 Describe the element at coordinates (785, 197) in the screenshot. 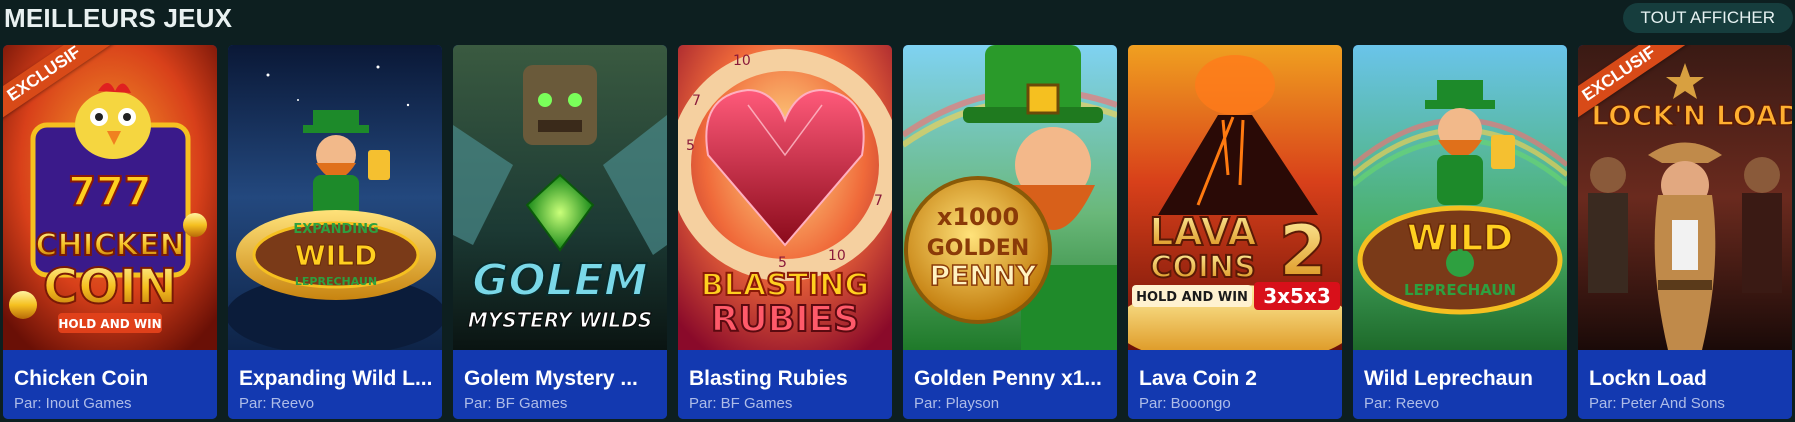

I see `game-thumbnail: 10 7 5 7 5 10 BLASTING RUBIES` at that location.